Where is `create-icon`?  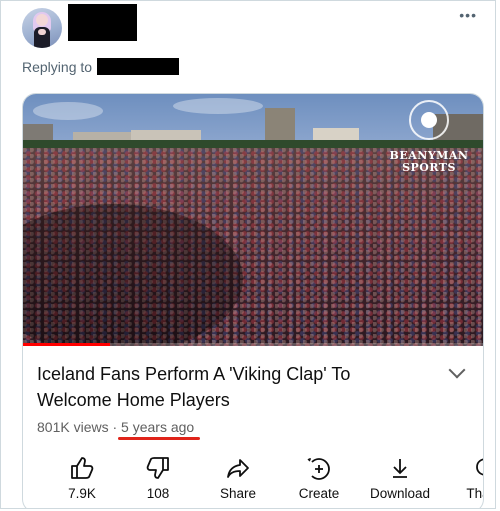 create-icon is located at coordinates (318, 469).